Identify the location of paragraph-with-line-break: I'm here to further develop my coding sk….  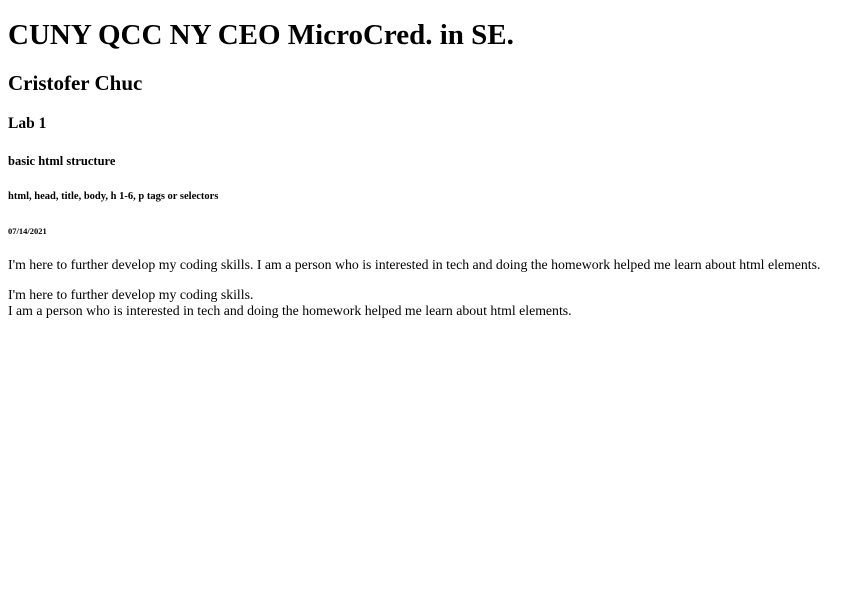
(422, 303).